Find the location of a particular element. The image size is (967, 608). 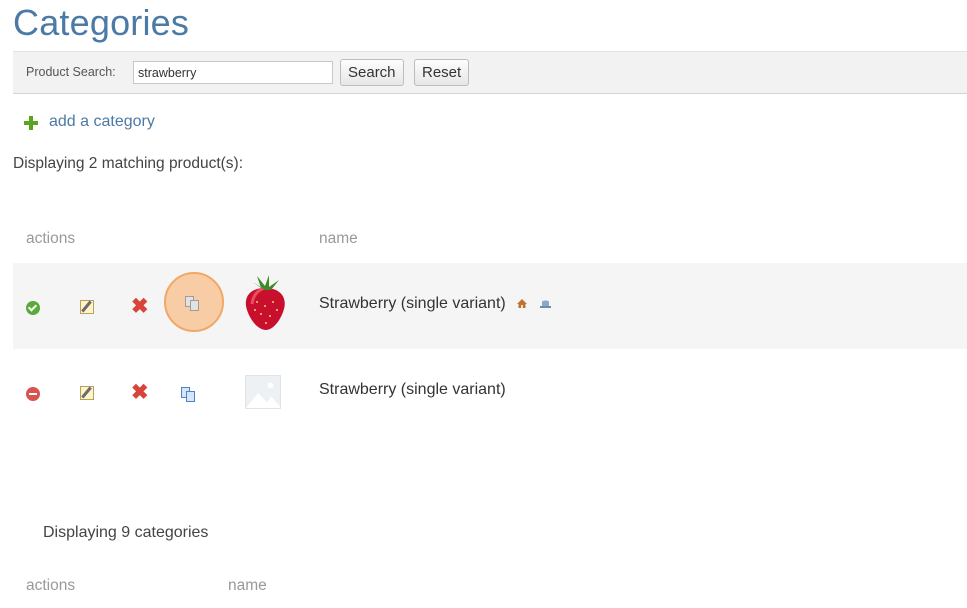

categories-name-header: name is located at coordinates (247, 585).